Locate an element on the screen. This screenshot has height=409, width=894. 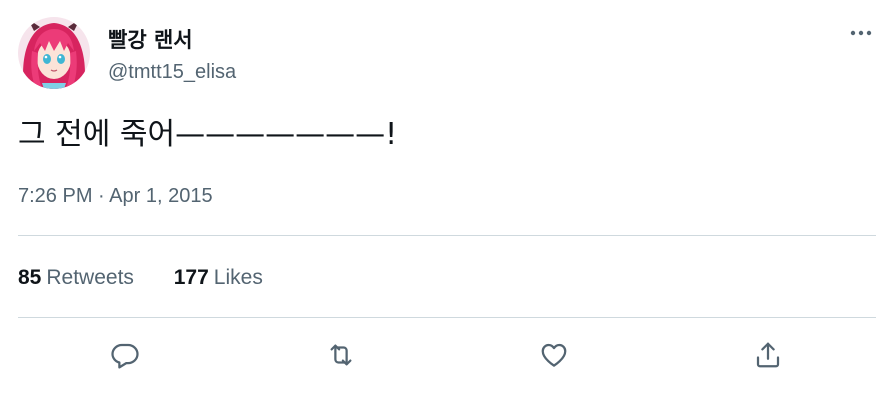
avatar-image is located at coordinates (54, 53).